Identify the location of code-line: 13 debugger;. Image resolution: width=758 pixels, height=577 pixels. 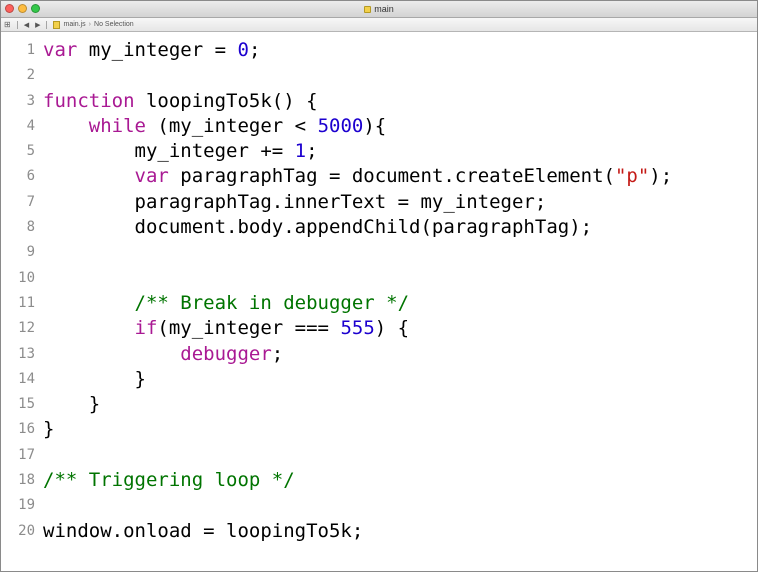
(379, 354).